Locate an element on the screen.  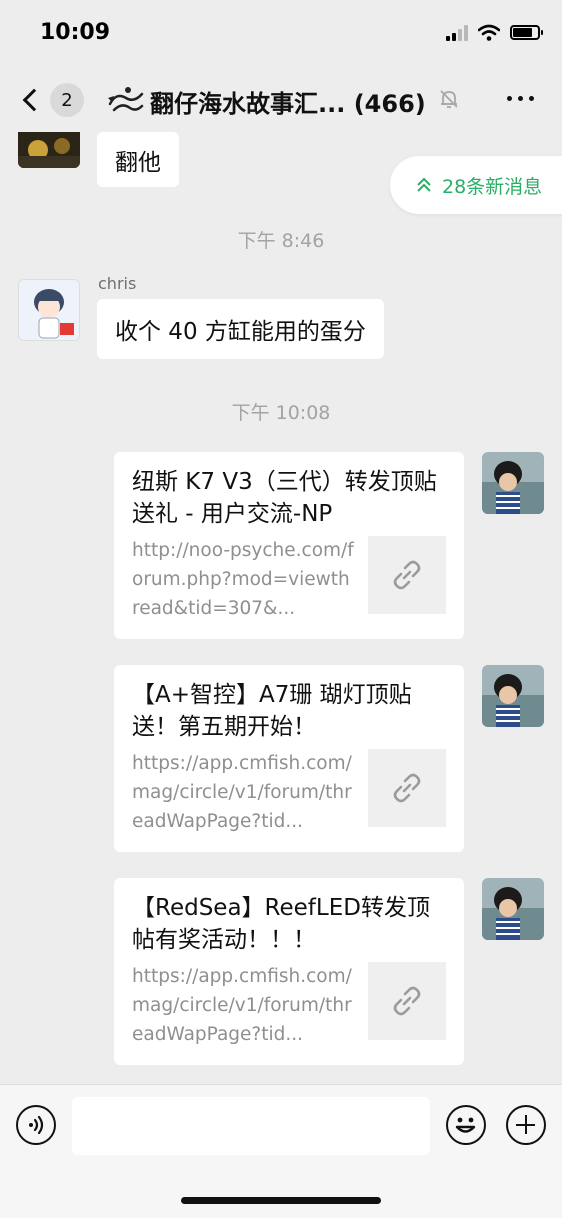
emoji-button is located at coordinates (466, 1125).